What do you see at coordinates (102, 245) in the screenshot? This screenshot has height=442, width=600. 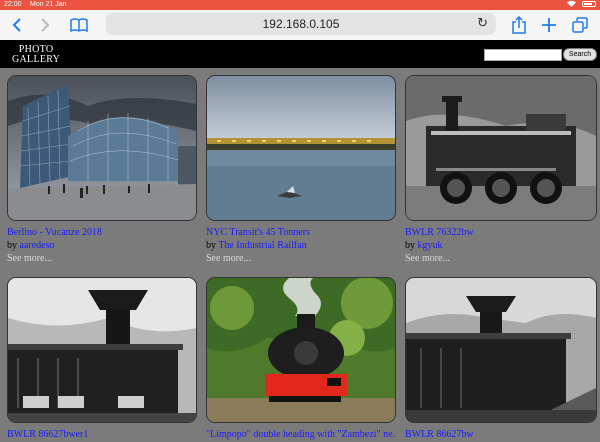 I see `photo-byline: by aaredeso` at bounding box center [102, 245].